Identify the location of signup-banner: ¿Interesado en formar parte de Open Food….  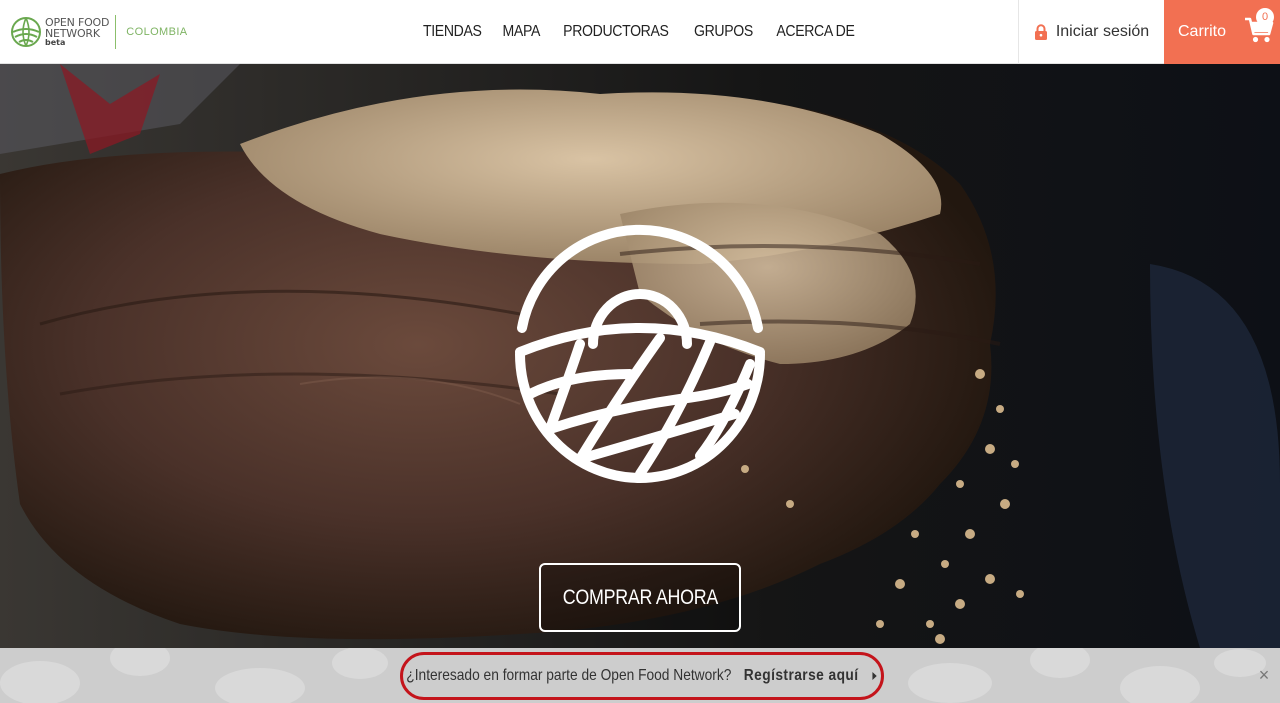
(640, 675).